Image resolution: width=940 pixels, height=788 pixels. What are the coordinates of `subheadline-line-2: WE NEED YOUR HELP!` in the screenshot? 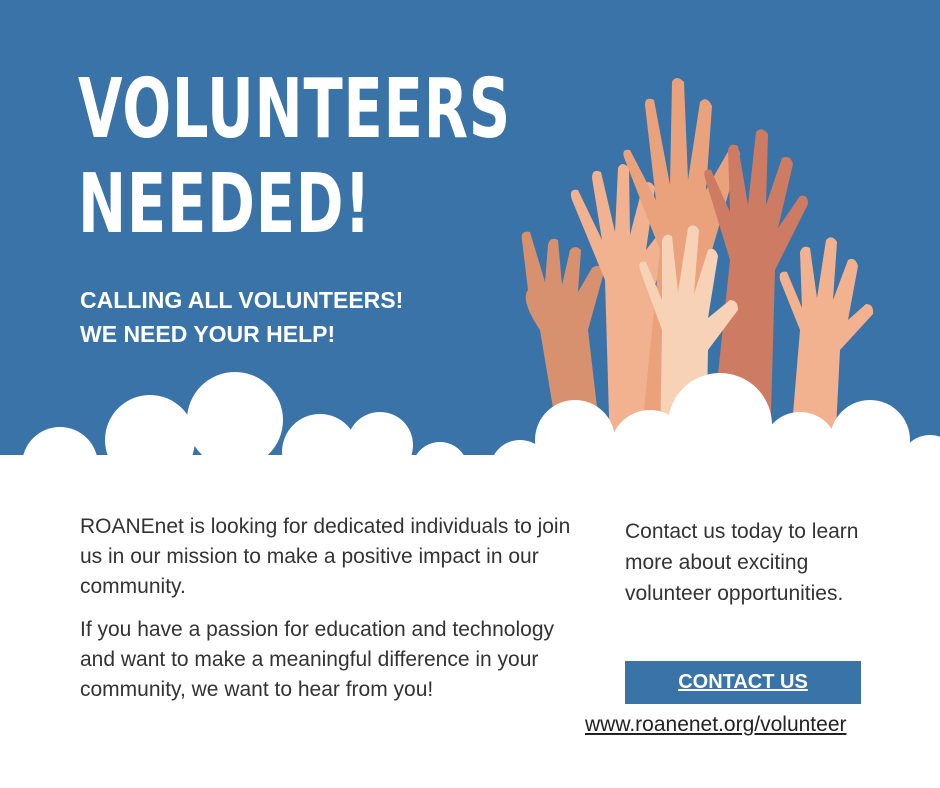 It's located at (208, 334).